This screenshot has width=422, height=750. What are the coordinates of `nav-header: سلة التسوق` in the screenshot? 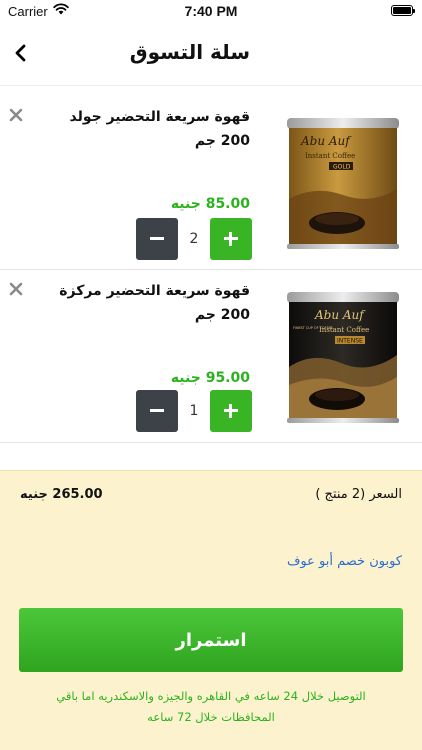 It's located at (211, 54).